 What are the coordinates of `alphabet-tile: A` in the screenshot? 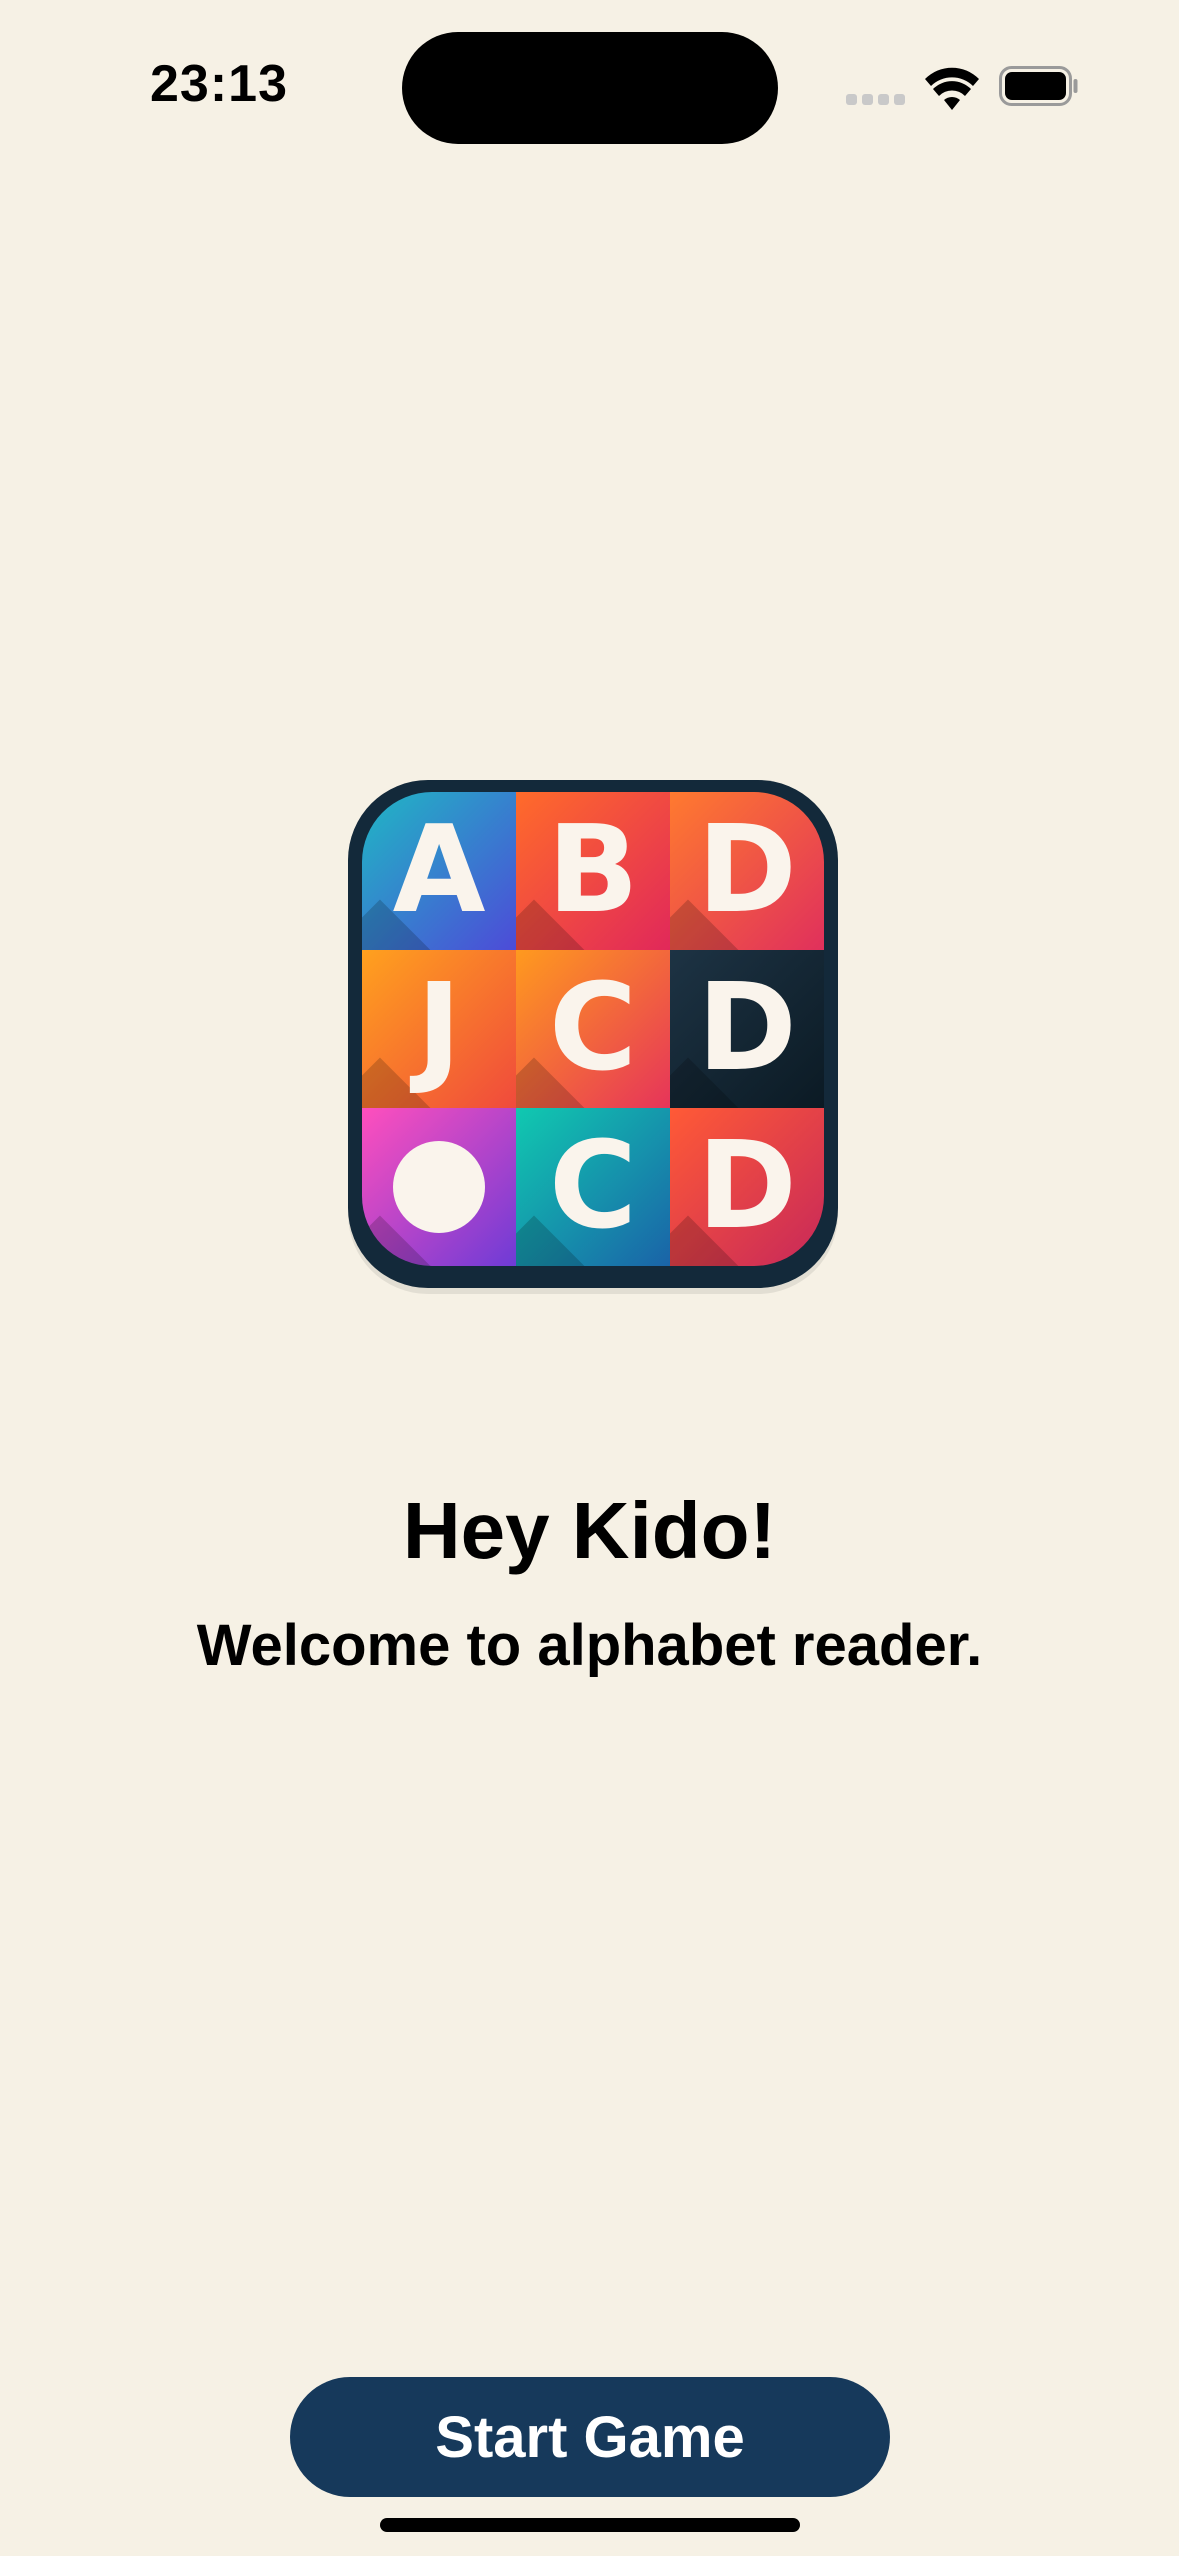 It's located at (439, 871).